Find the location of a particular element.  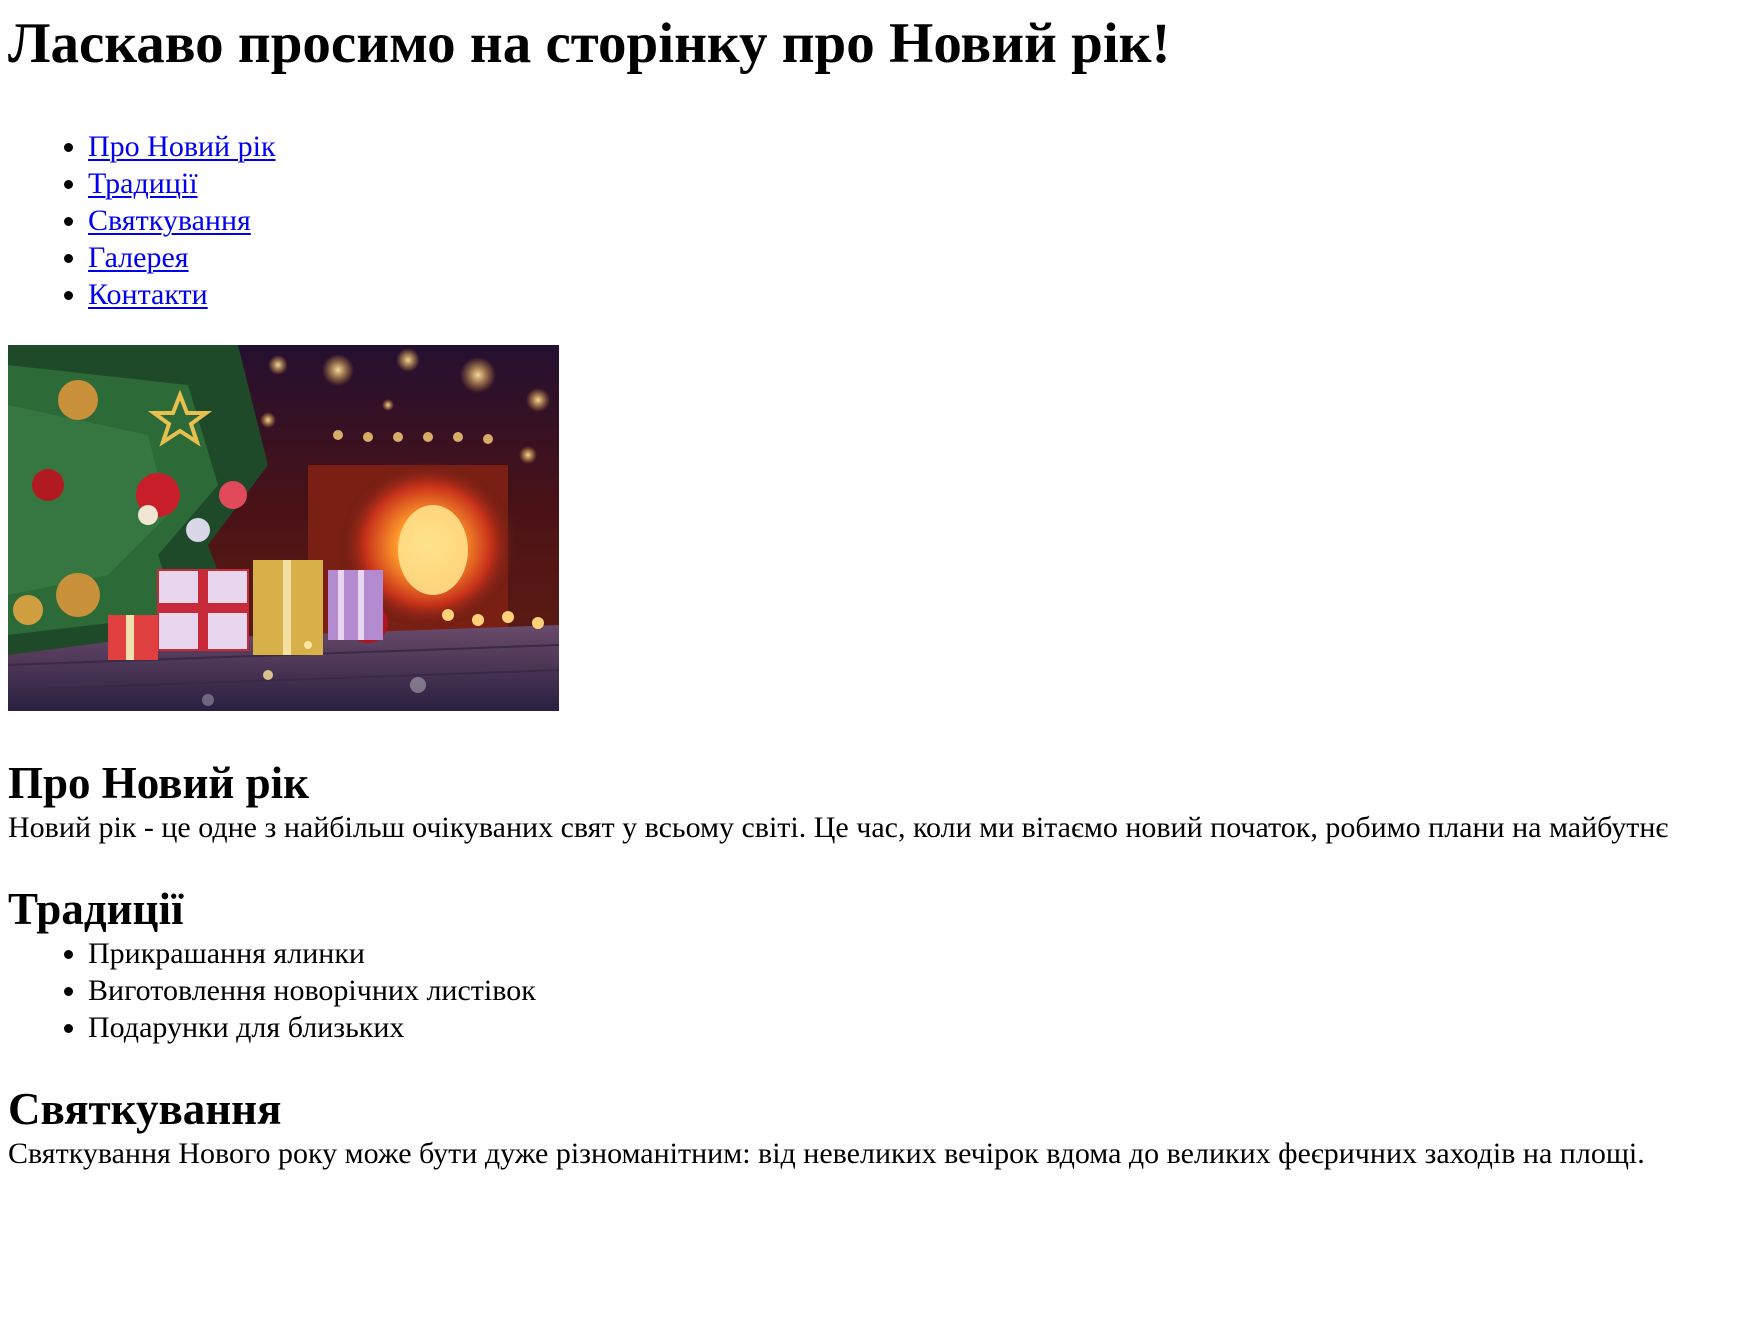

nav-link-gallery: Галерея is located at coordinates (138, 257).